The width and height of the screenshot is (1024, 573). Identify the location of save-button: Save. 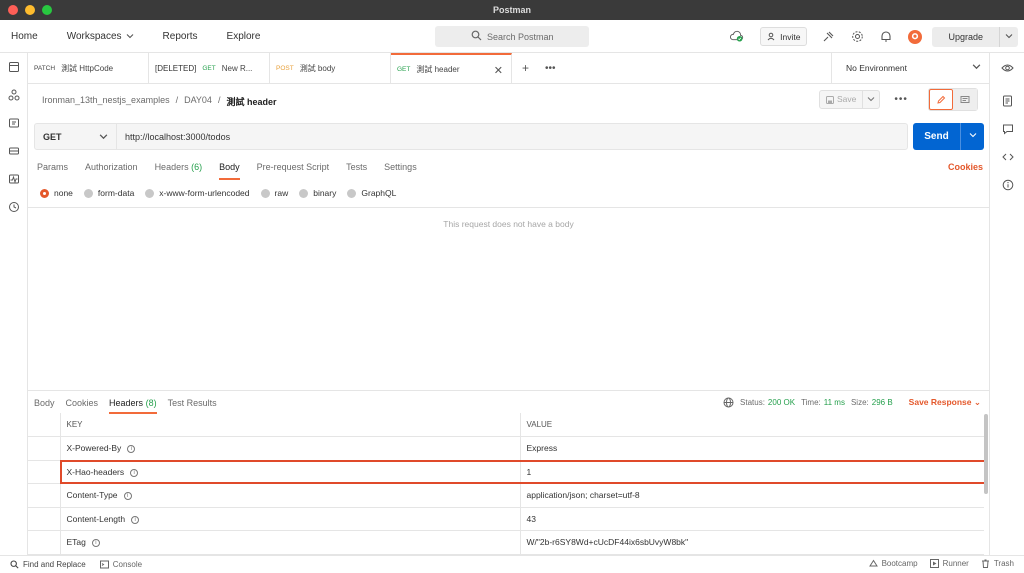
(850, 99).